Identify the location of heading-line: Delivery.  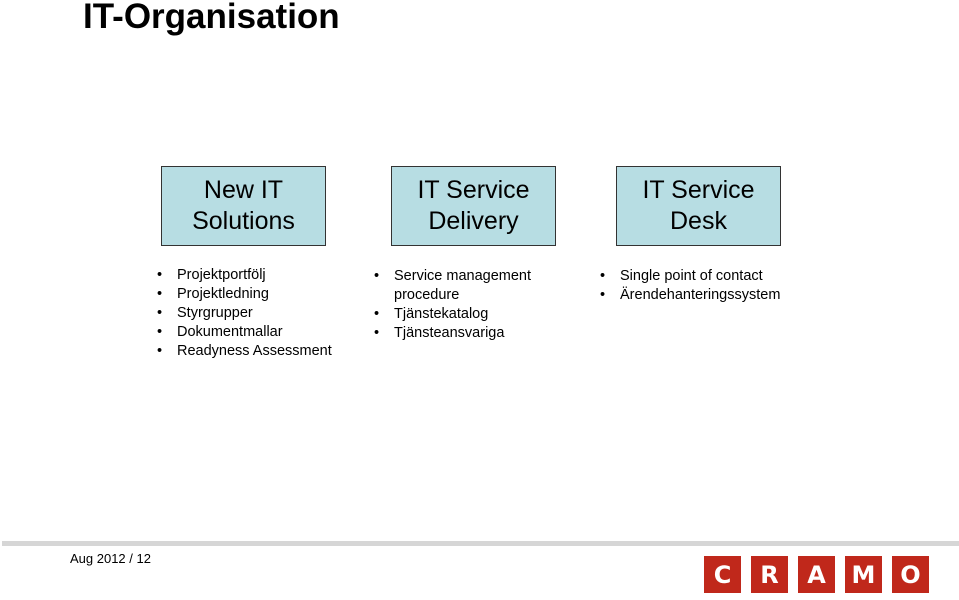
(473, 221).